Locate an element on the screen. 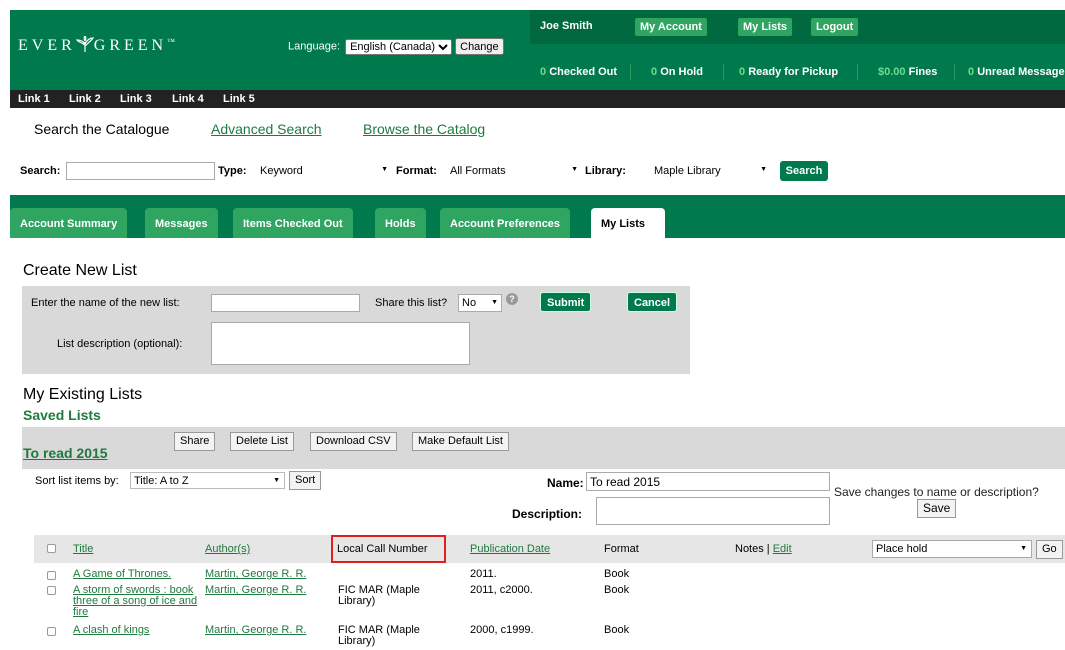 This screenshot has width=1065, height=650. tab-items-checked-out: Items Checked Out is located at coordinates (293, 223).